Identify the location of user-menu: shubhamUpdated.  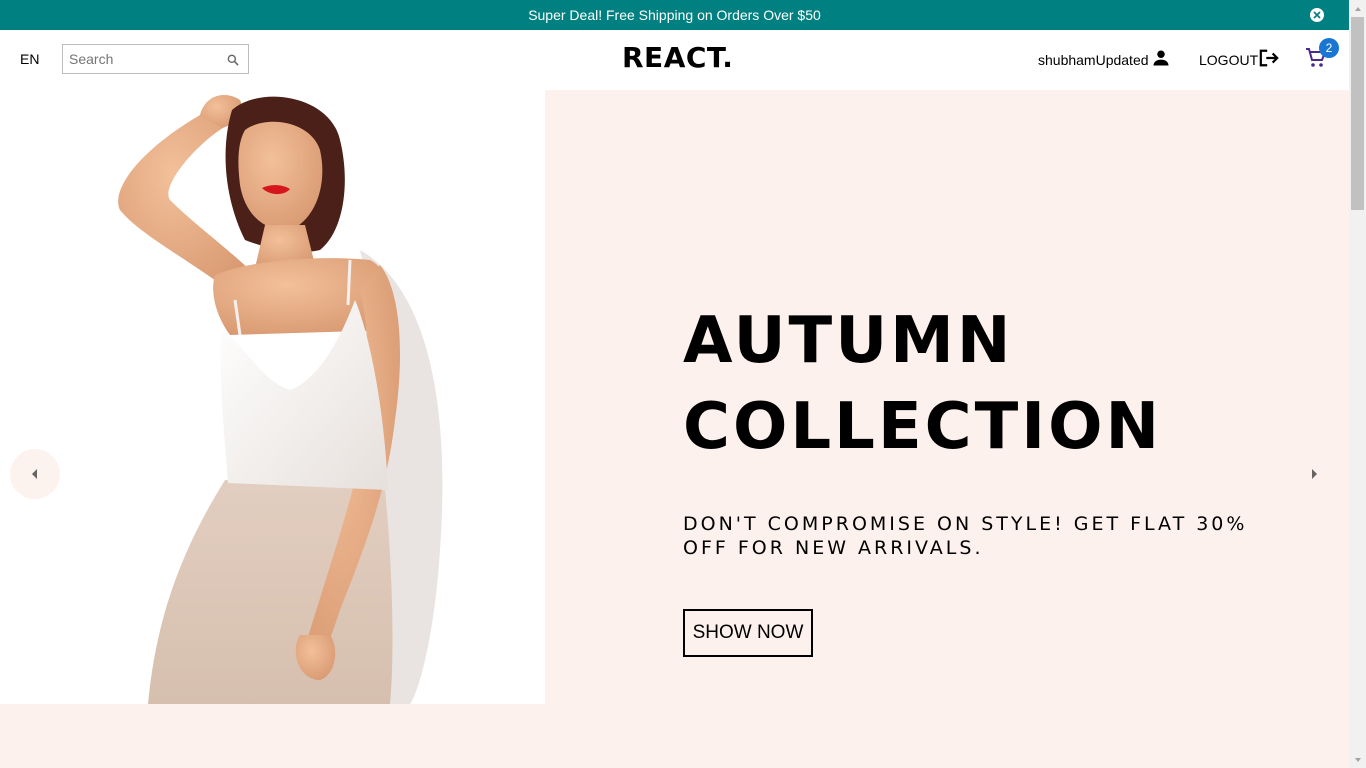
(1104, 59).